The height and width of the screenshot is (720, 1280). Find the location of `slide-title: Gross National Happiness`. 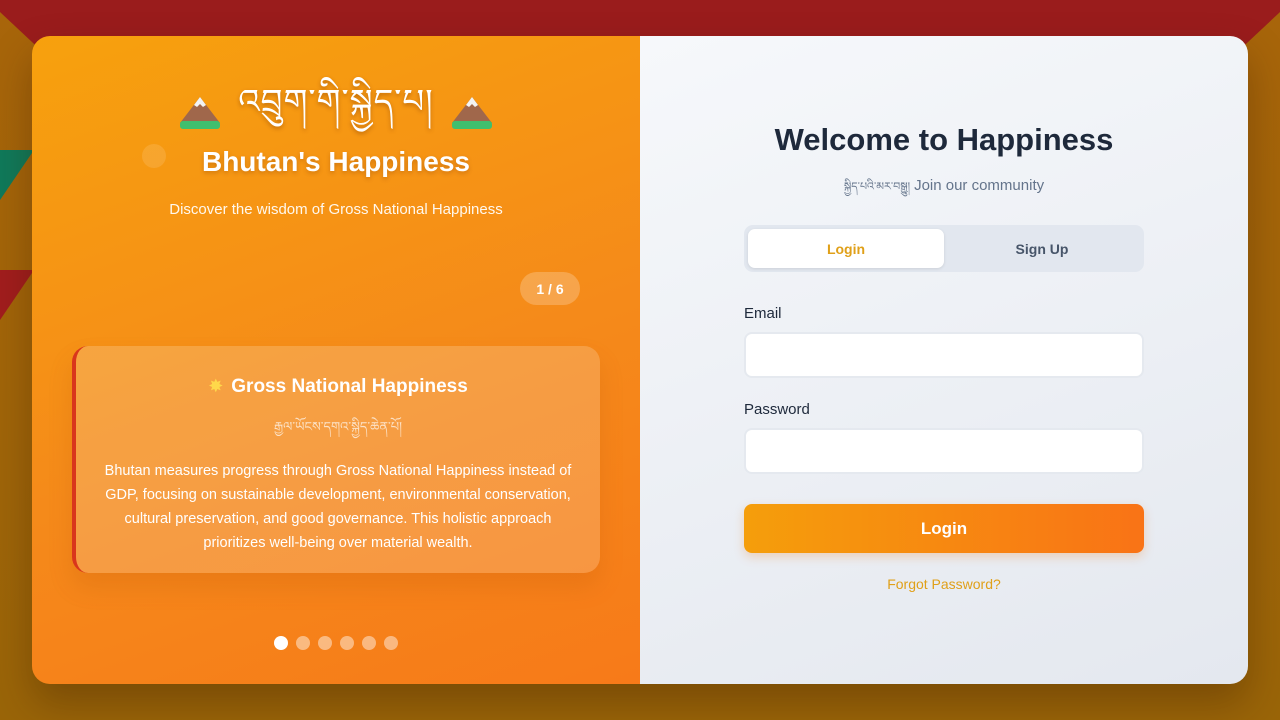

slide-title: Gross National Happiness is located at coordinates (349, 386).